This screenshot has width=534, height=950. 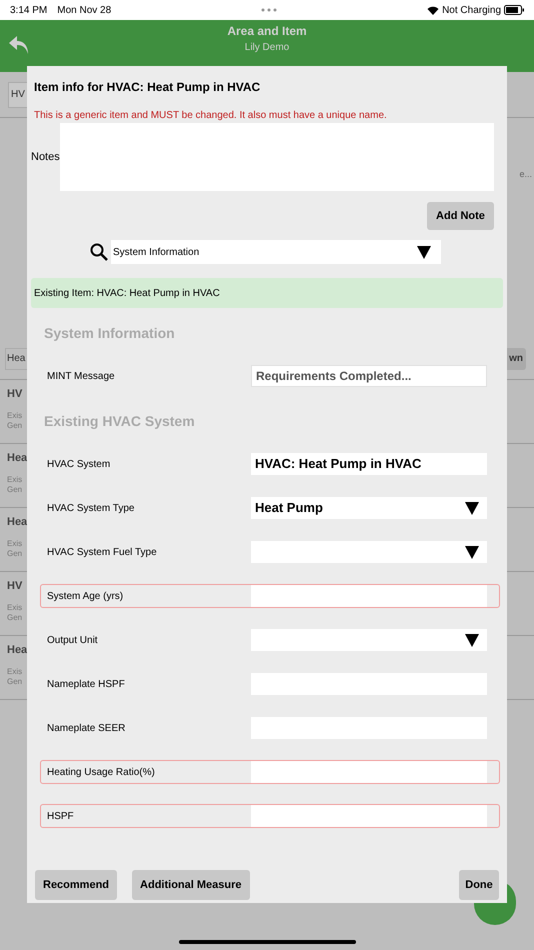 What do you see at coordinates (60, 817) in the screenshot?
I see `field-label: HSPF` at bounding box center [60, 817].